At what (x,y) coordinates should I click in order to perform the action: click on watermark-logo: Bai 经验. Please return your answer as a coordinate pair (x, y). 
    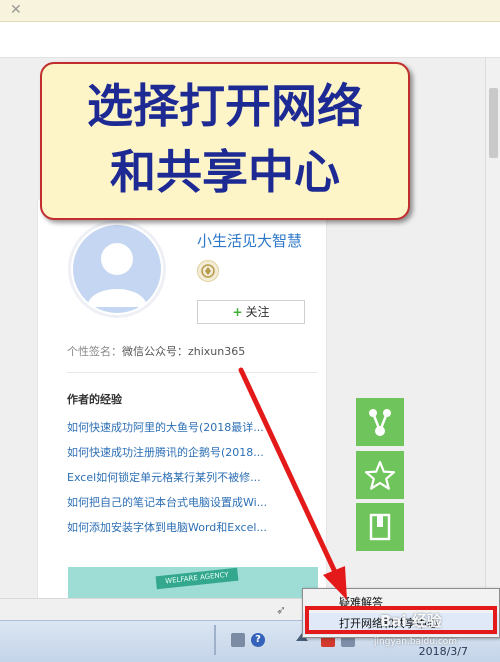
    Looking at the image, I should click on (411, 621).